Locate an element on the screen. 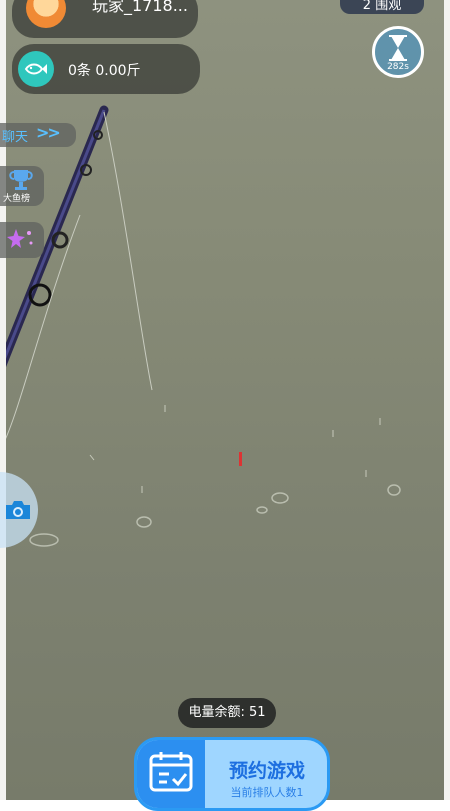 The height and width of the screenshot is (811, 450). countdown-timer: 282s is located at coordinates (398, 52).